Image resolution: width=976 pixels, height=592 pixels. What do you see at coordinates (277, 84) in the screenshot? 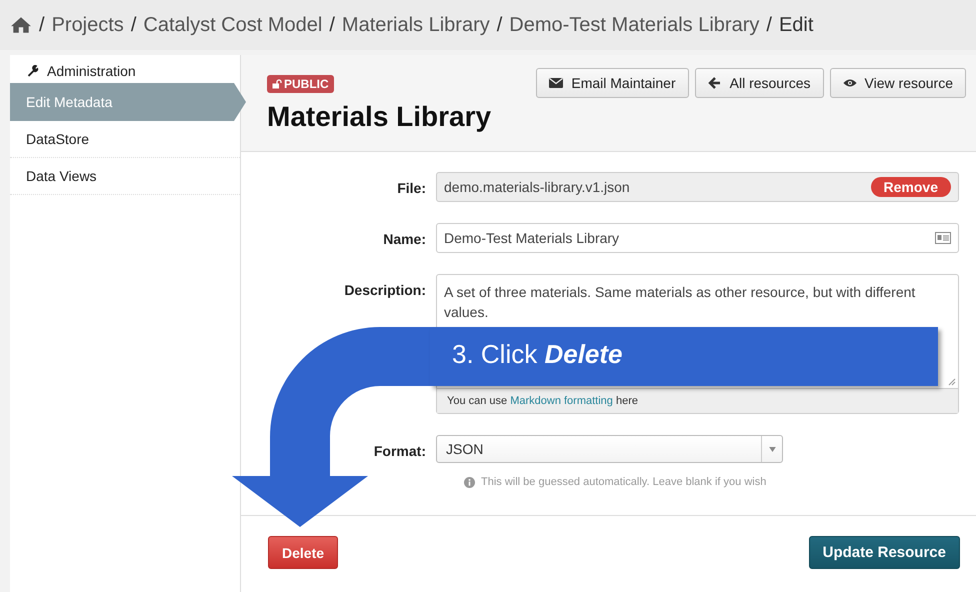
I see `unlock-icon` at bounding box center [277, 84].